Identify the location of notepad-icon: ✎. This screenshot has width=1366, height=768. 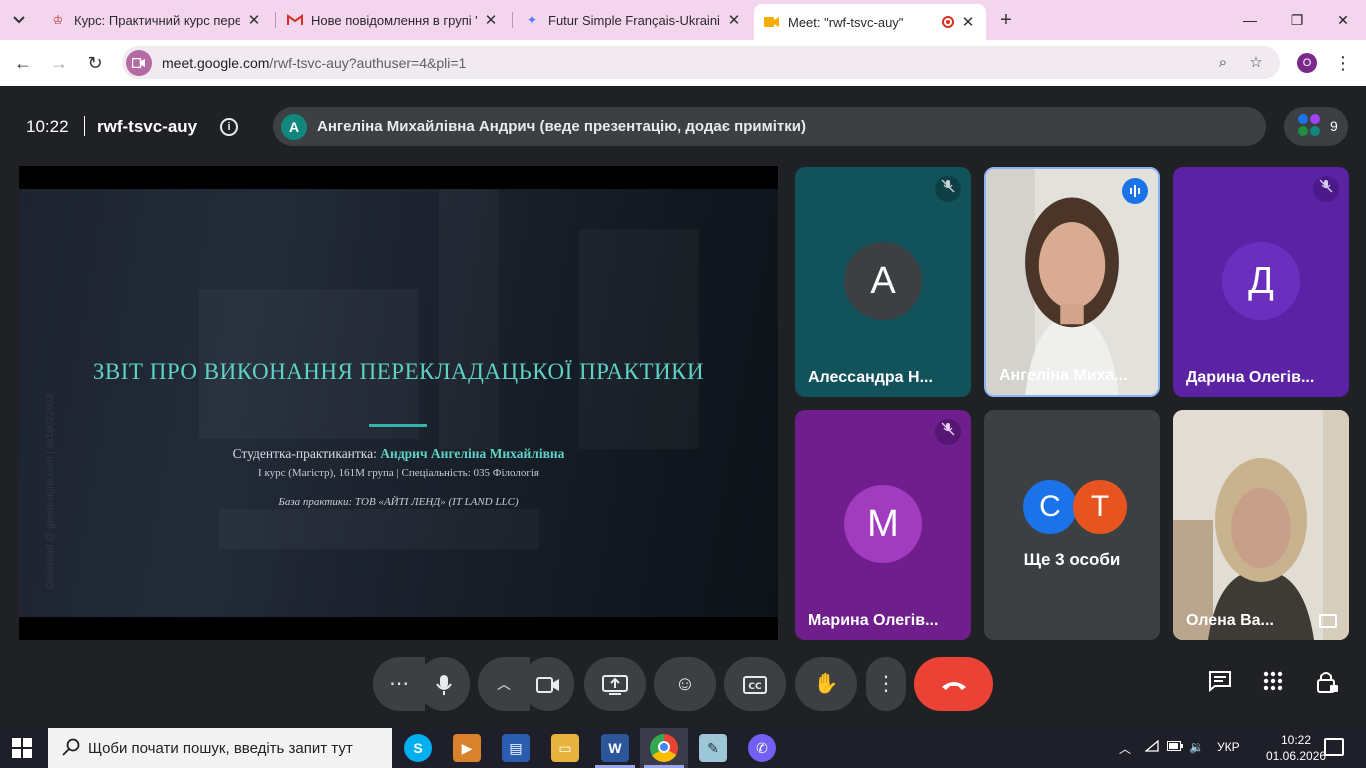
(713, 748).